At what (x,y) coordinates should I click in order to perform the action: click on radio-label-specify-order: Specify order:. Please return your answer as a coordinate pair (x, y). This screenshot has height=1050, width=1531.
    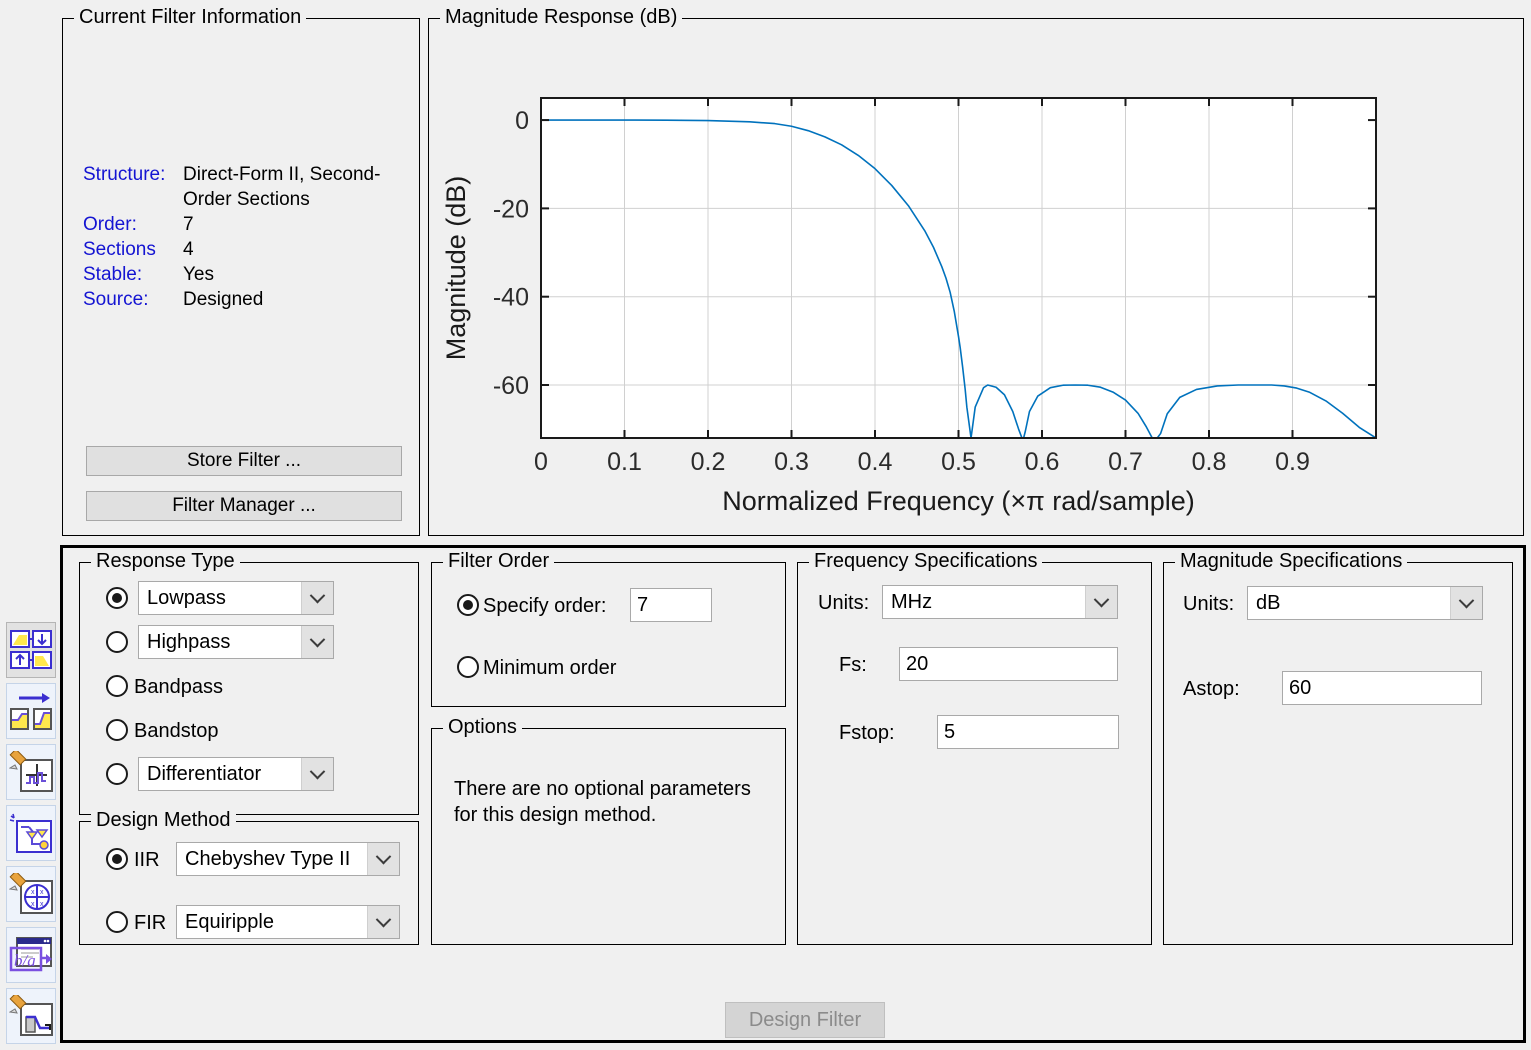
    Looking at the image, I should click on (545, 606).